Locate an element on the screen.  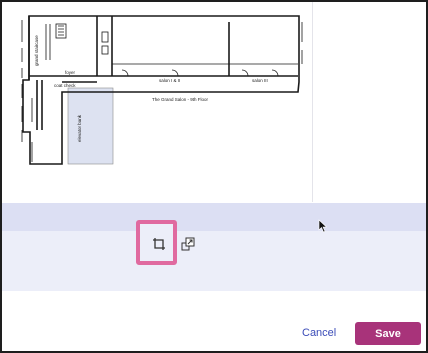
save-button: Save is located at coordinates (388, 333).